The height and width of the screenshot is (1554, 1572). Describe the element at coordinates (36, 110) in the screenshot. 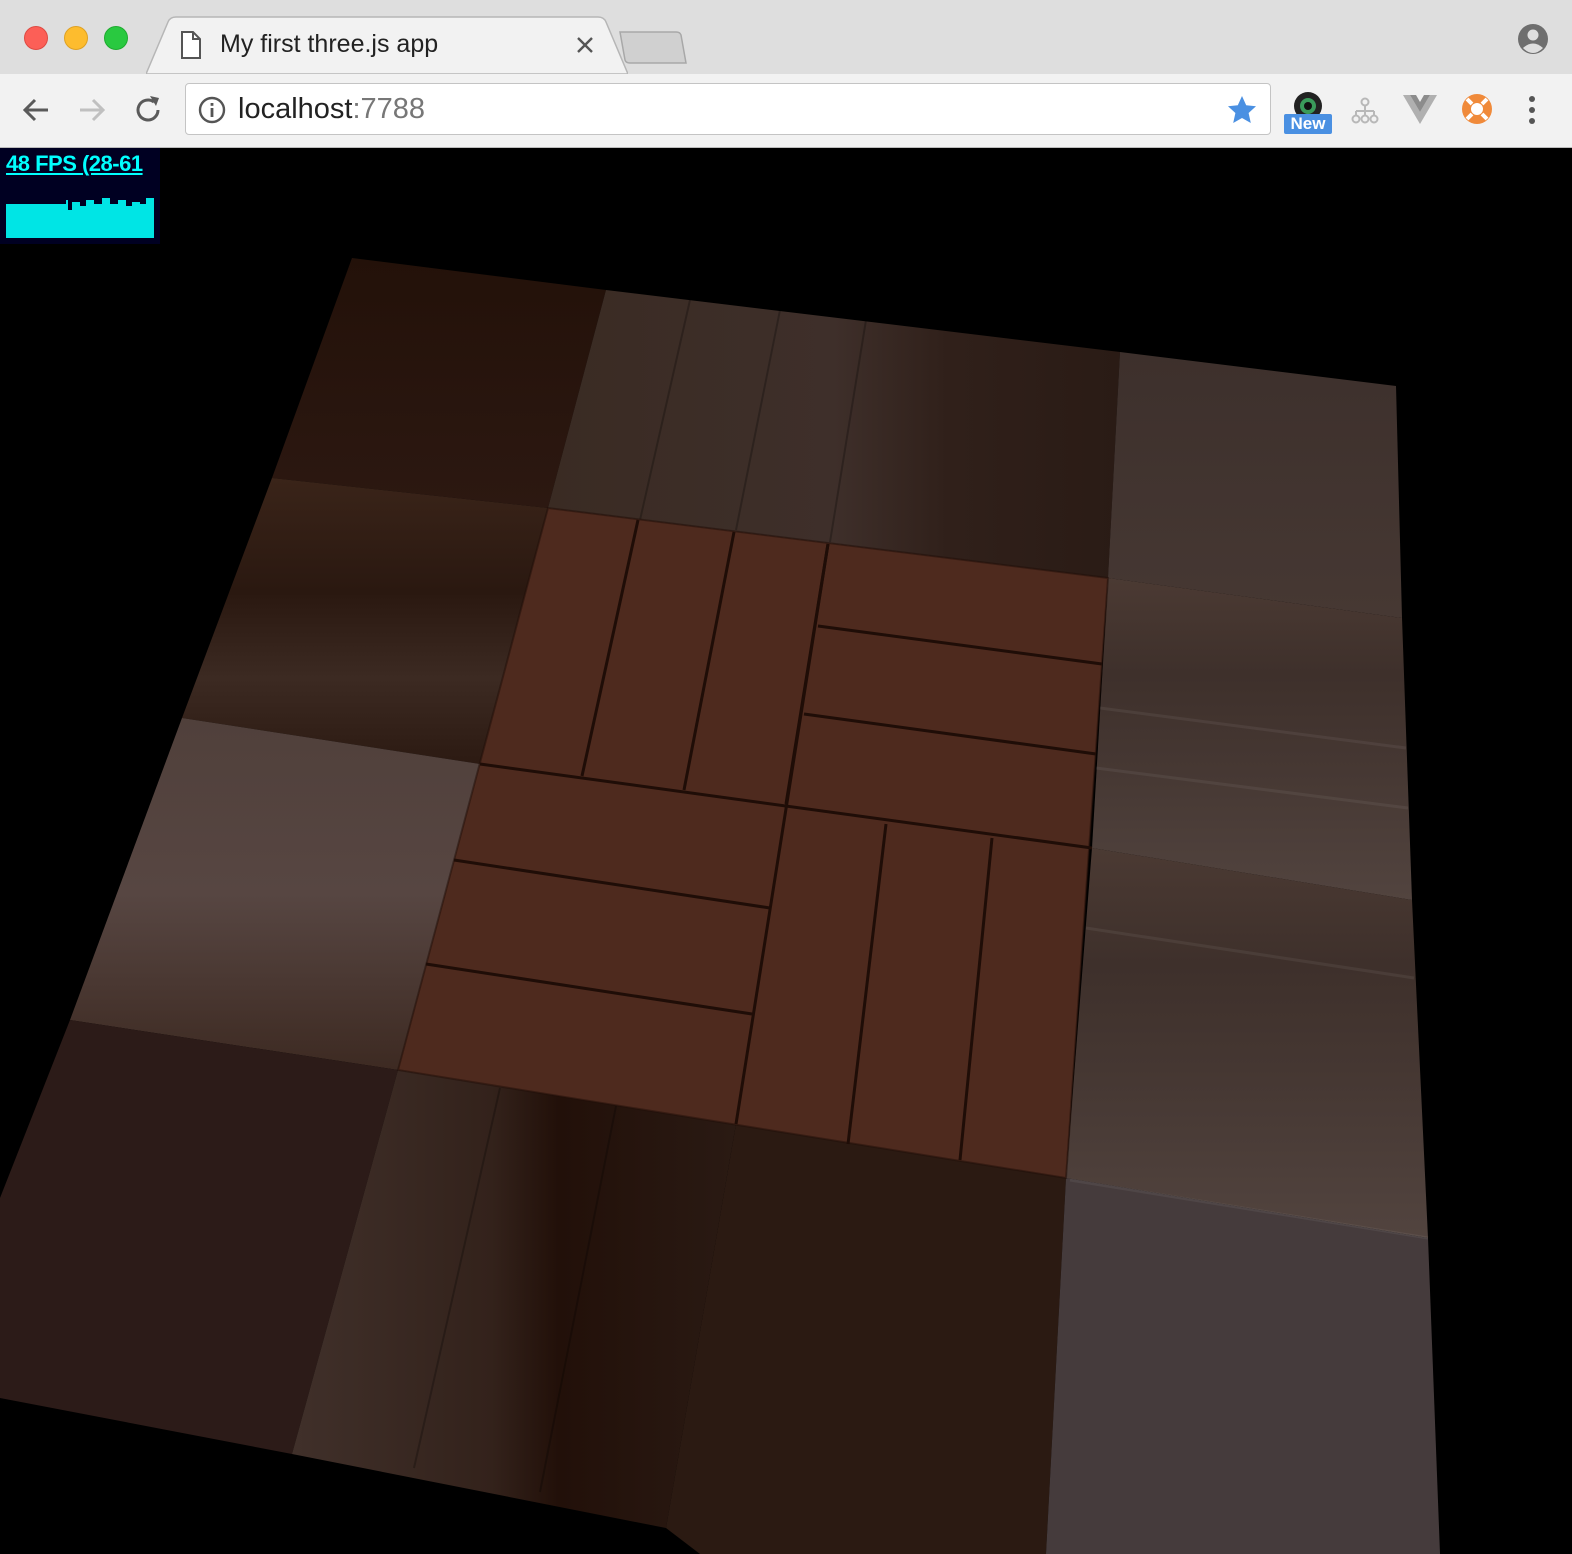

I see `back-arrow-icon` at that location.